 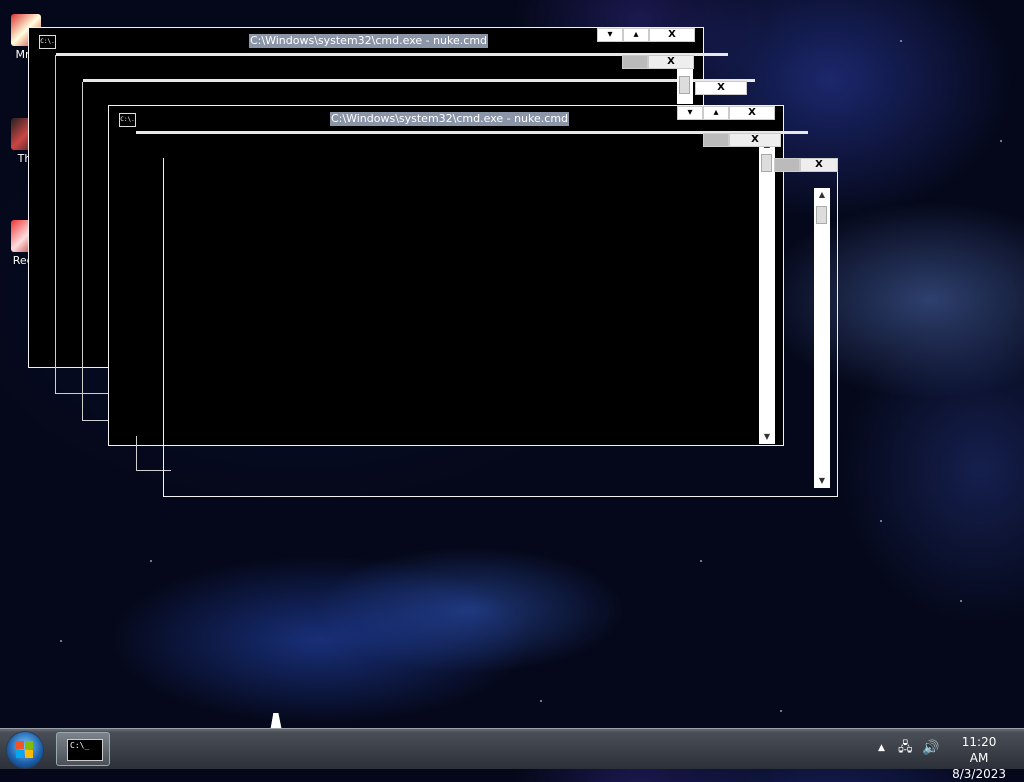 What do you see at coordinates (979, 774) in the screenshot?
I see `clock-date: 8/3/2023` at bounding box center [979, 774].